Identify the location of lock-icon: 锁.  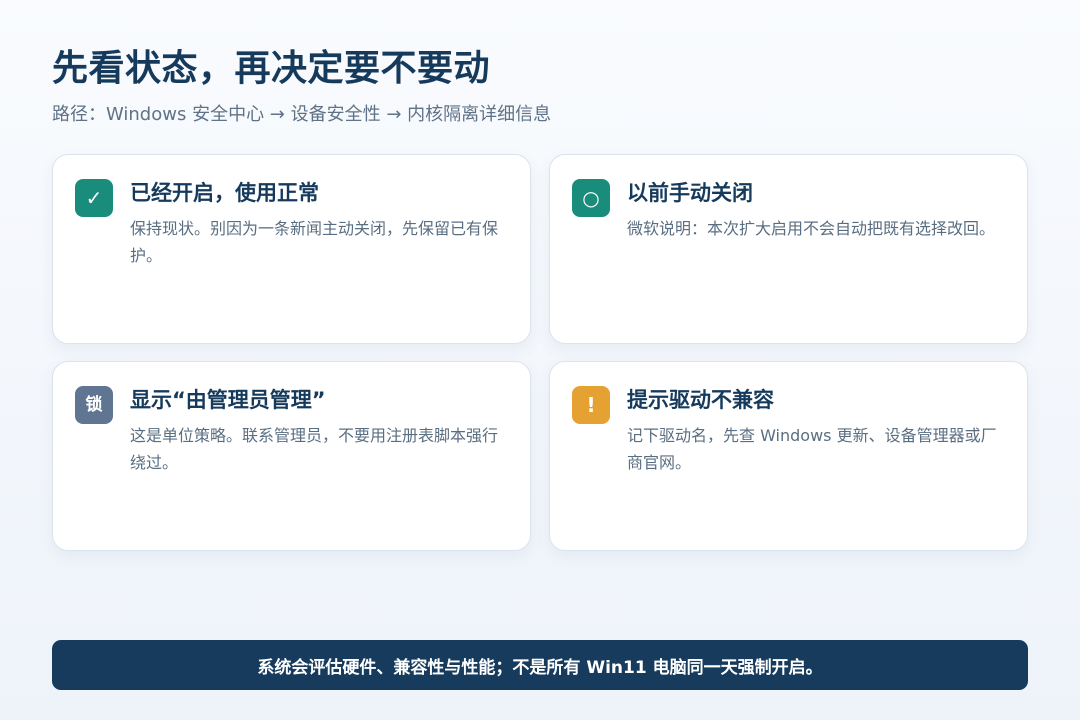
(94, 405).